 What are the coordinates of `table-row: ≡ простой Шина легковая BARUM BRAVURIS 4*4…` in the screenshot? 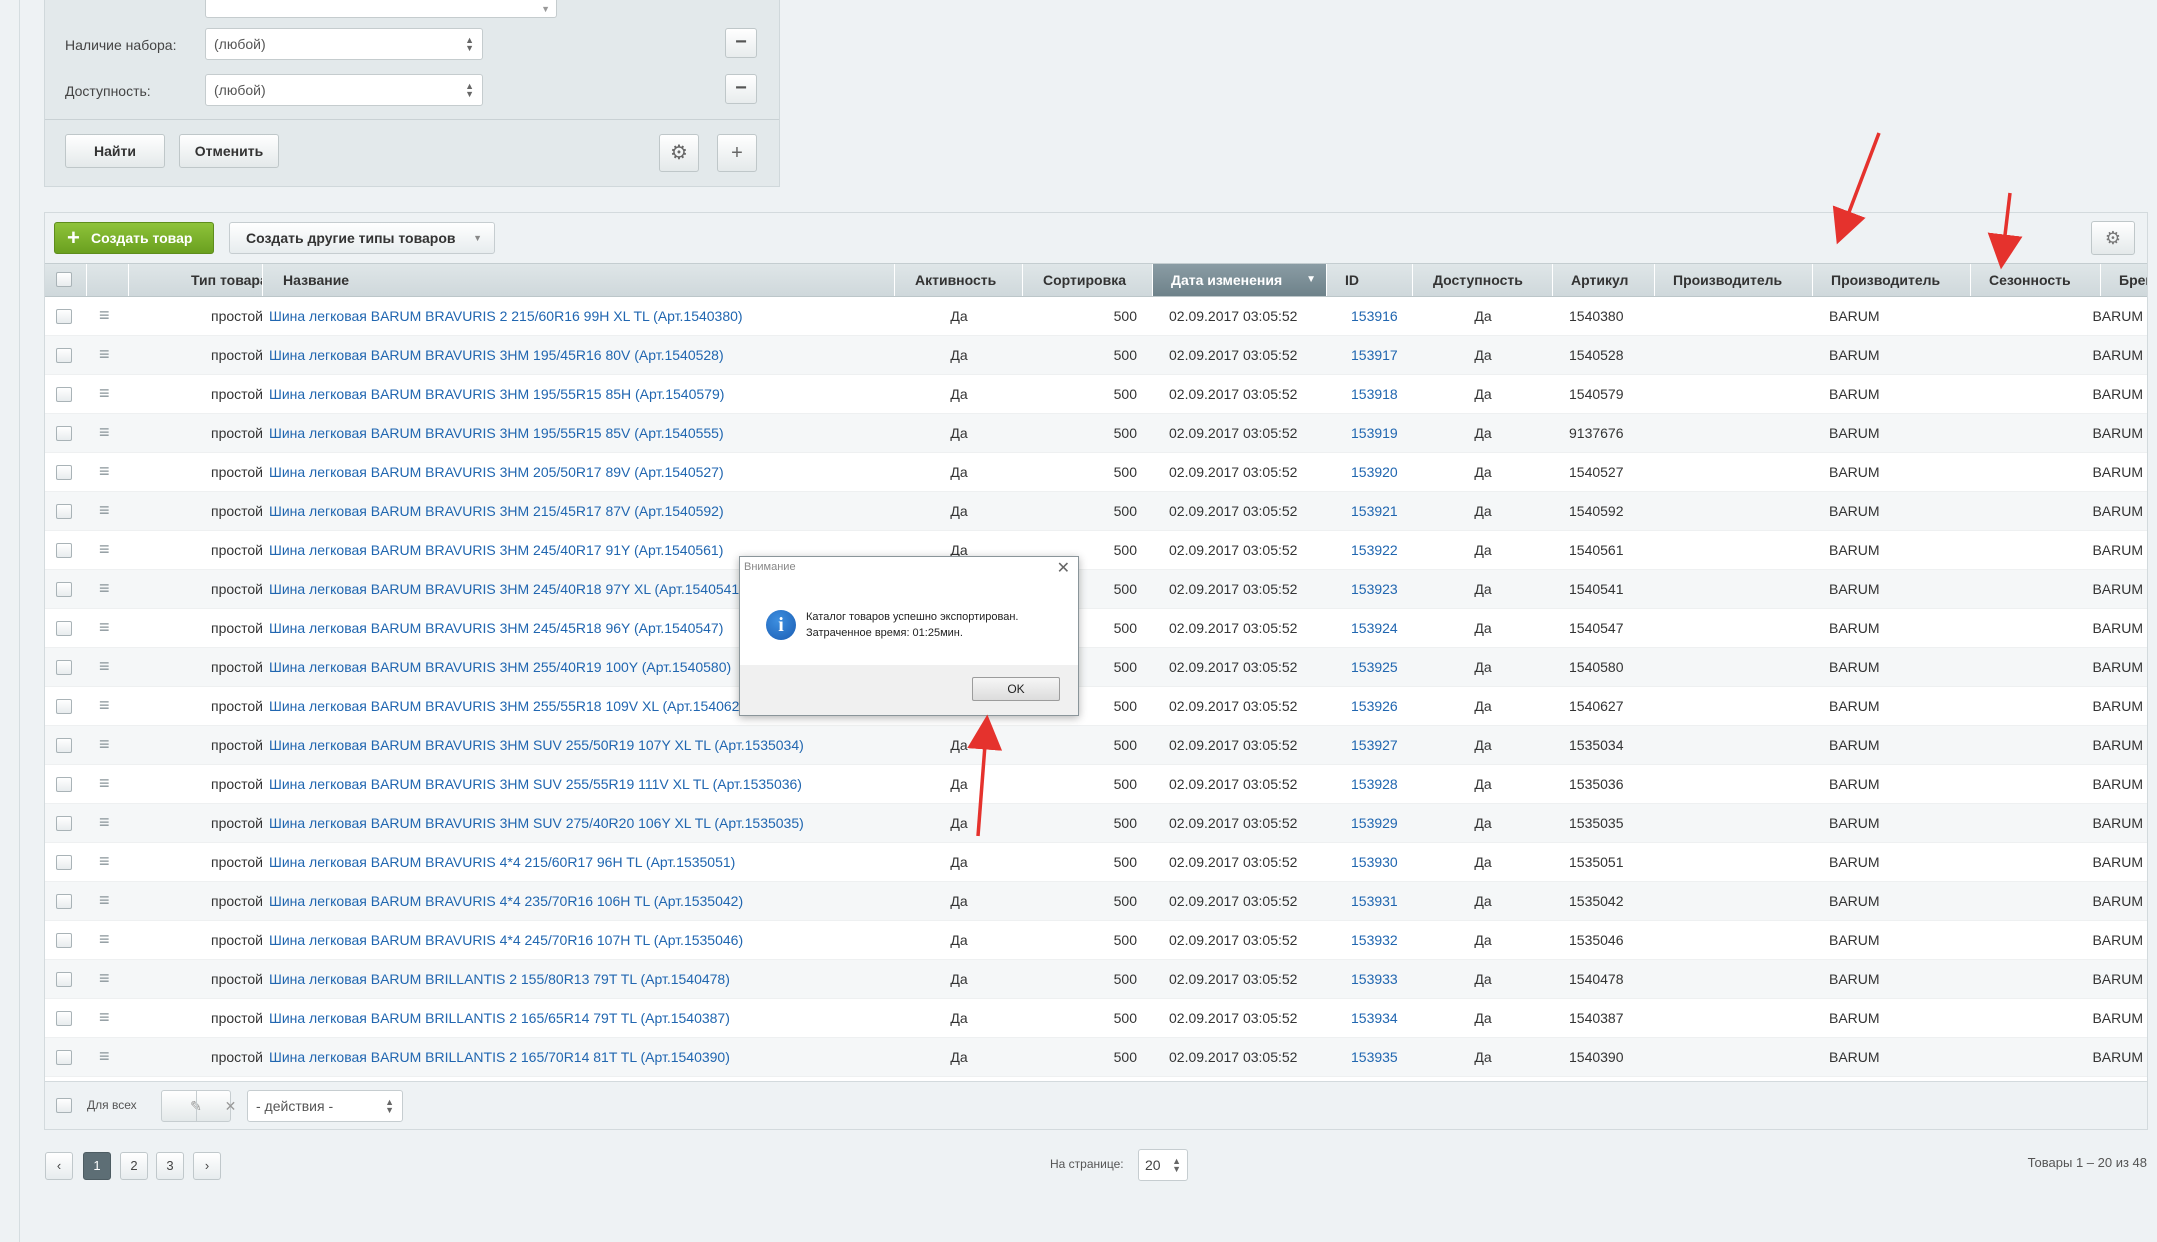 It's located at (1096, 901).